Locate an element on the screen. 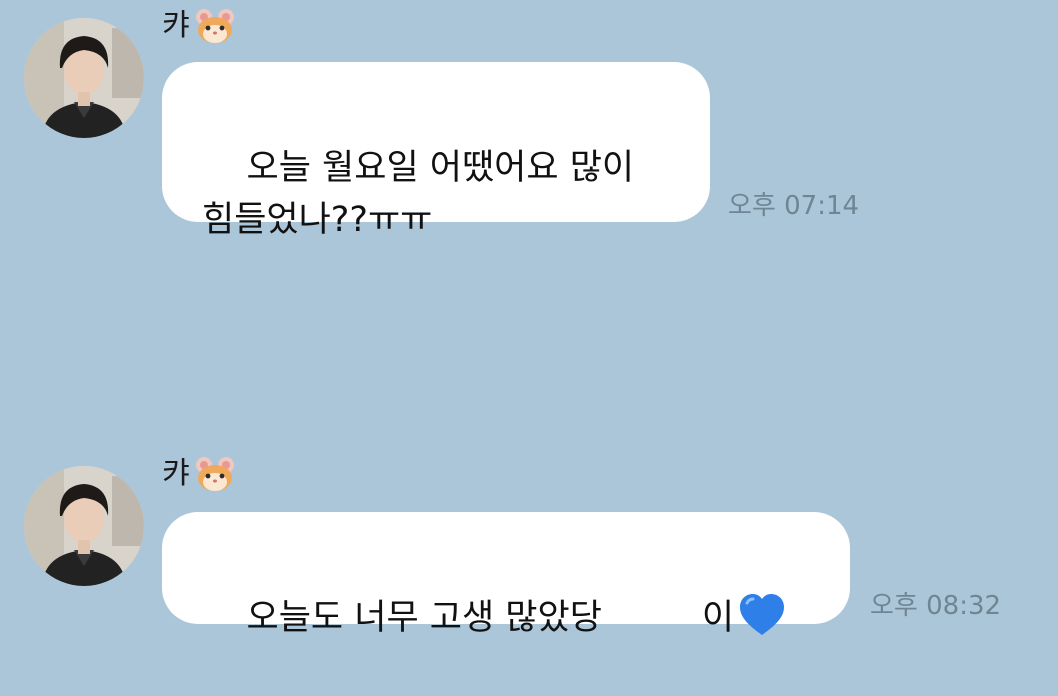  message-timestamp: 오후 08:32 is located at coordinates (936, 606).